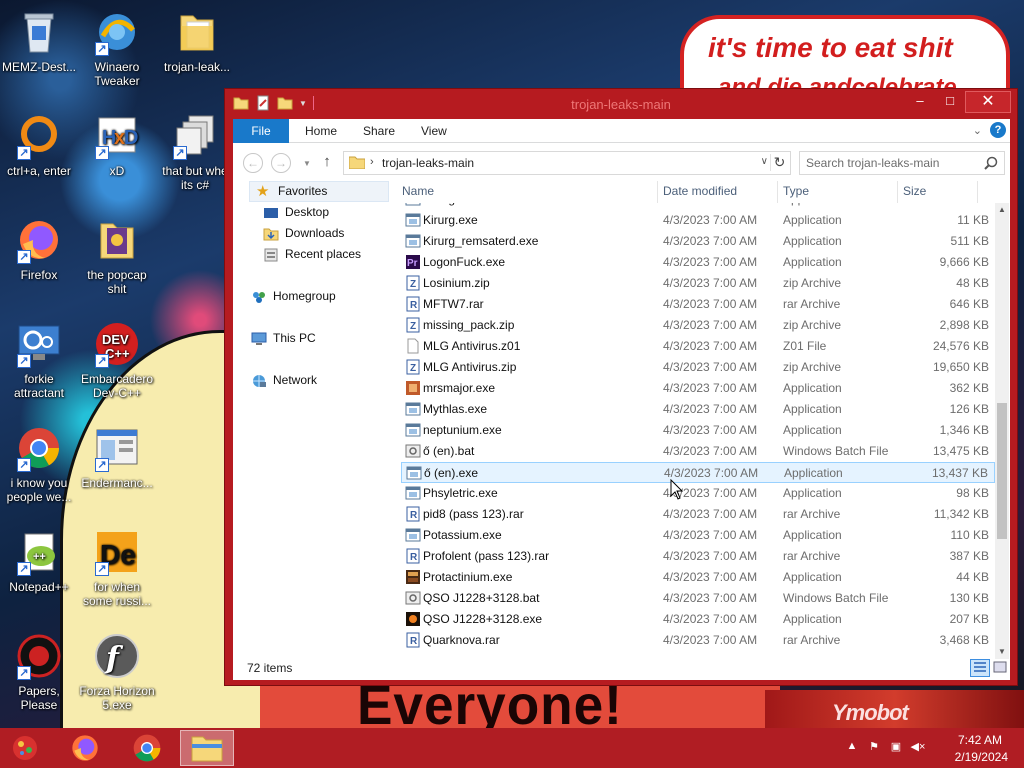 The height and width of the screenshot is (768, 1024). Describe the element at coordinates (567, 163) in the screenshot. I see `address-bar: › trojan-leaks-main ∨ ↻` at that location.